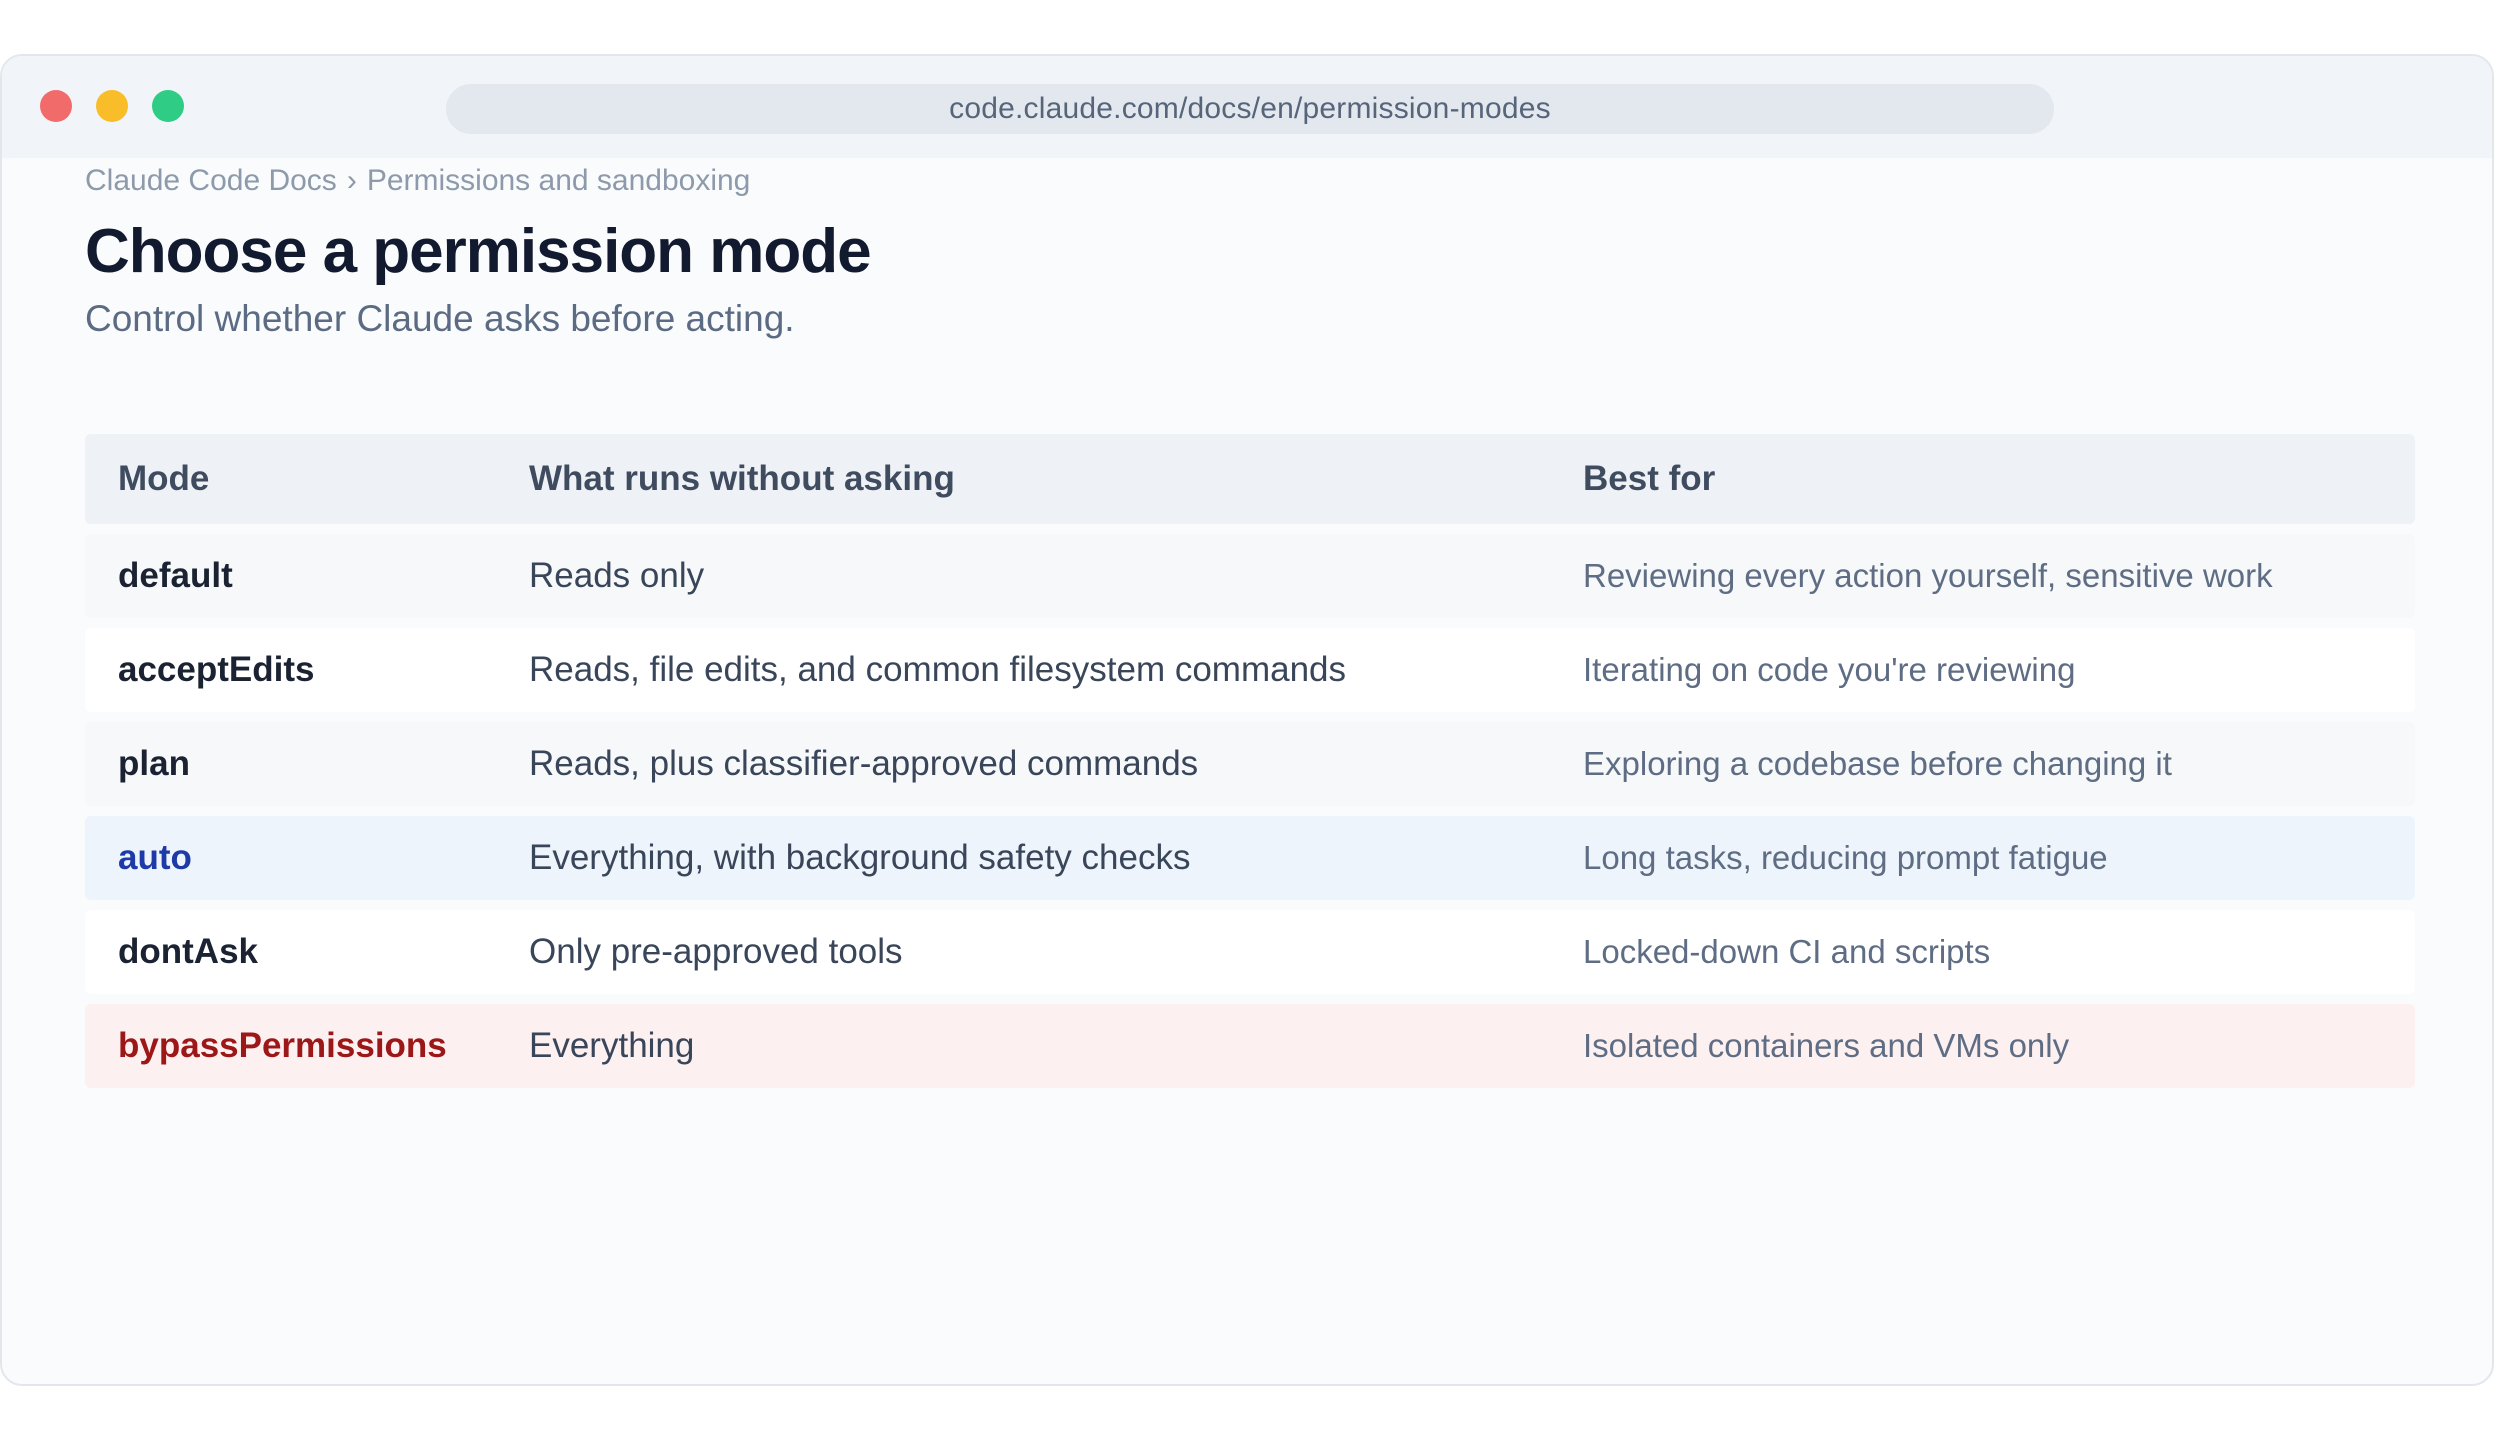 The height and width of the screenshot is (1442, 2496). Describe the element at coordinates (188, 951) in the screenshot. I see `mode-cell: dontAsk` at that location.